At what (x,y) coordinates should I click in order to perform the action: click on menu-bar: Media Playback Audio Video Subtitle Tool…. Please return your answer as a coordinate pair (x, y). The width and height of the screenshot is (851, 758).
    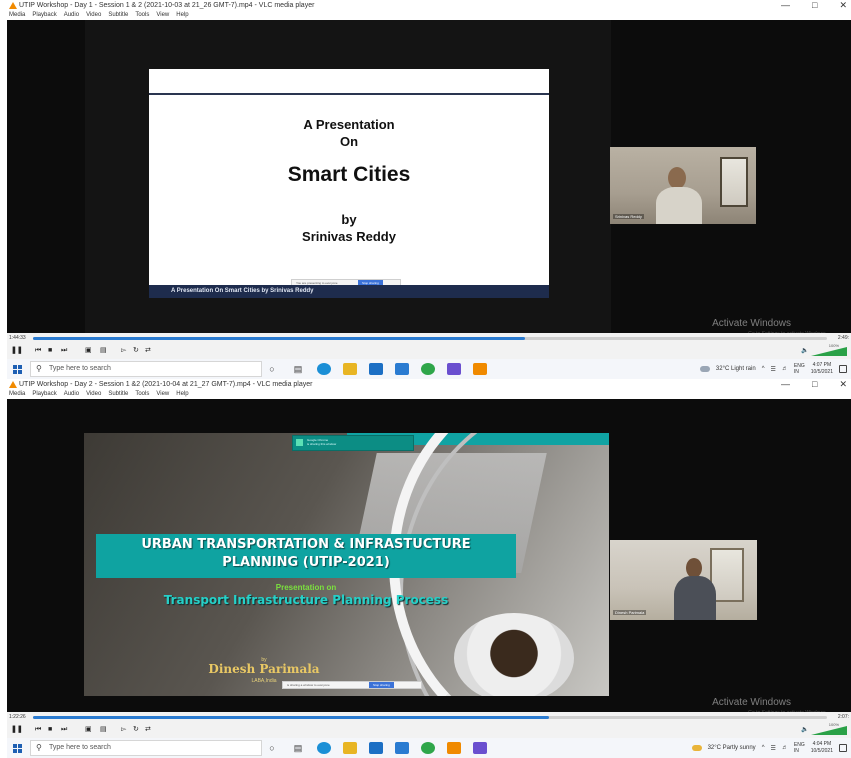
    Looking at the image, I should click on (429, 15).